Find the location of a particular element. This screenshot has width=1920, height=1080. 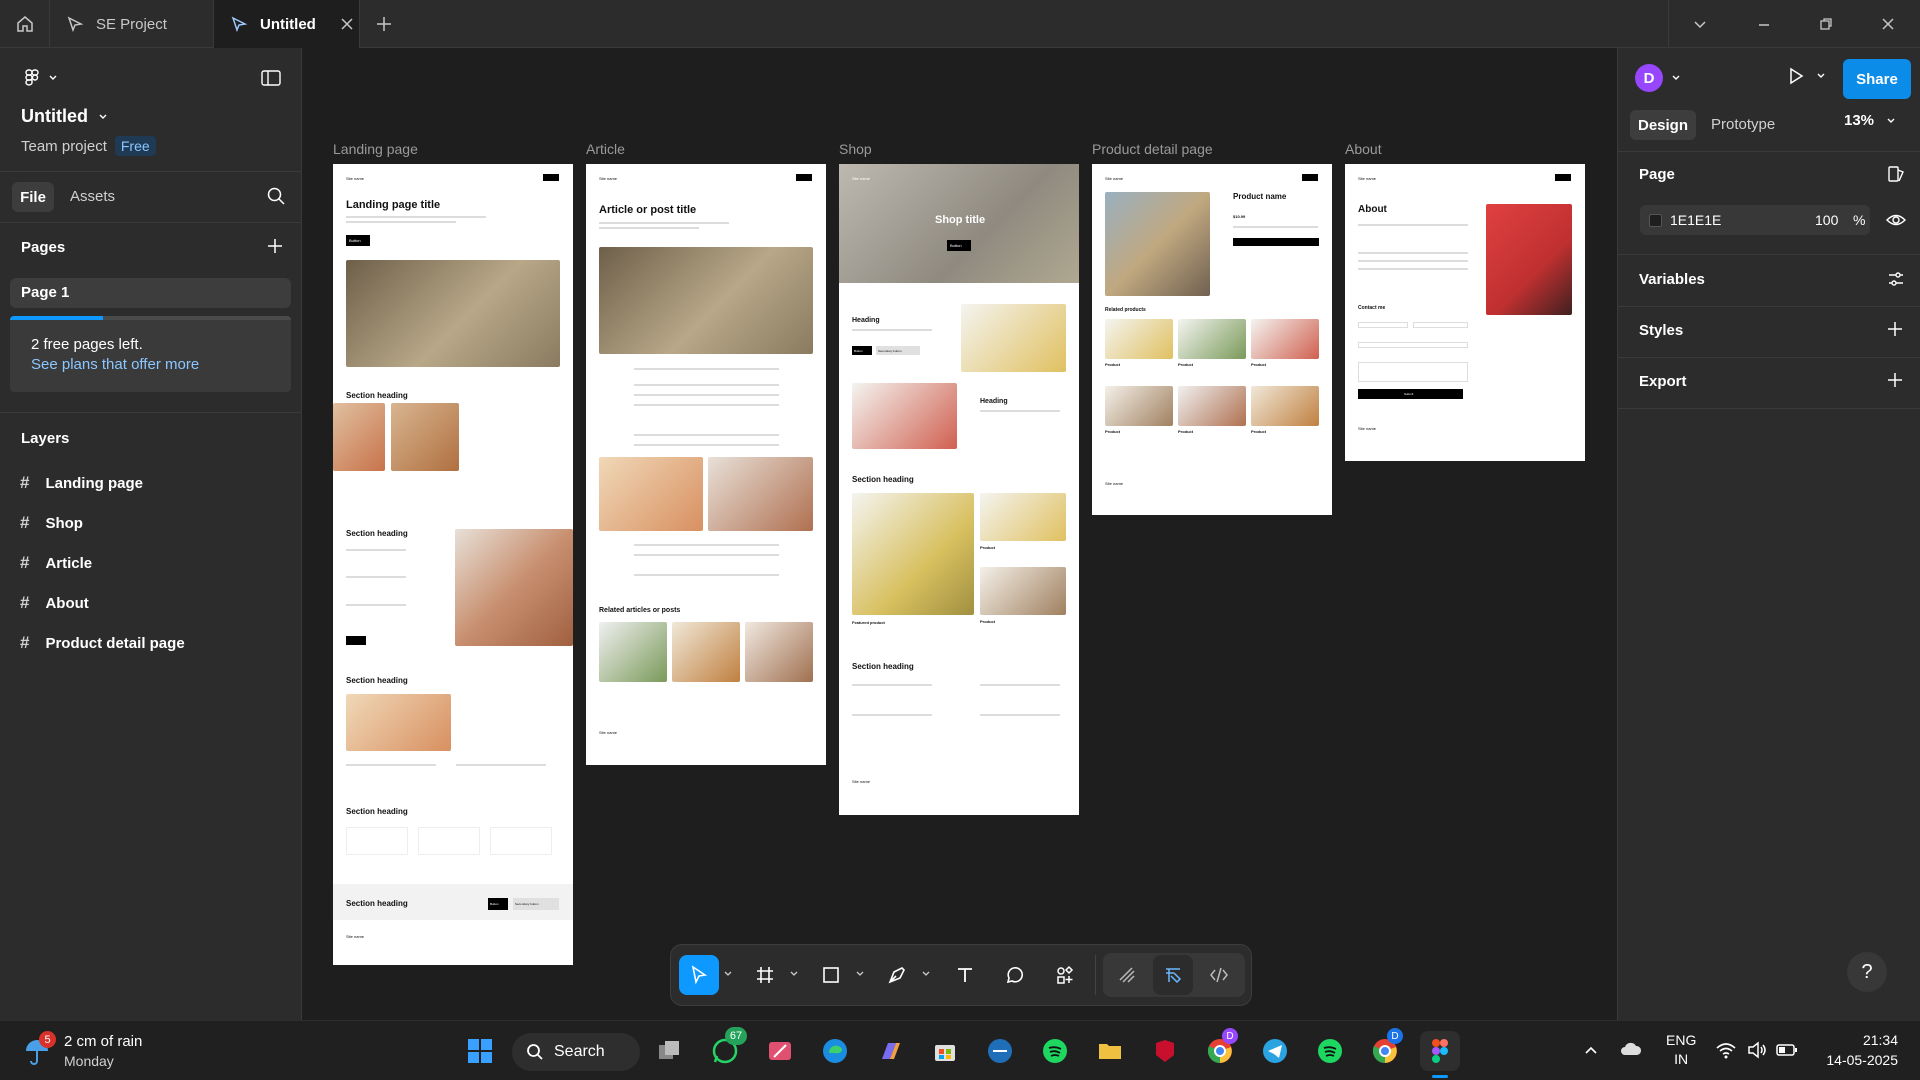

account-menu: D is located at coordinates (1658, 78).